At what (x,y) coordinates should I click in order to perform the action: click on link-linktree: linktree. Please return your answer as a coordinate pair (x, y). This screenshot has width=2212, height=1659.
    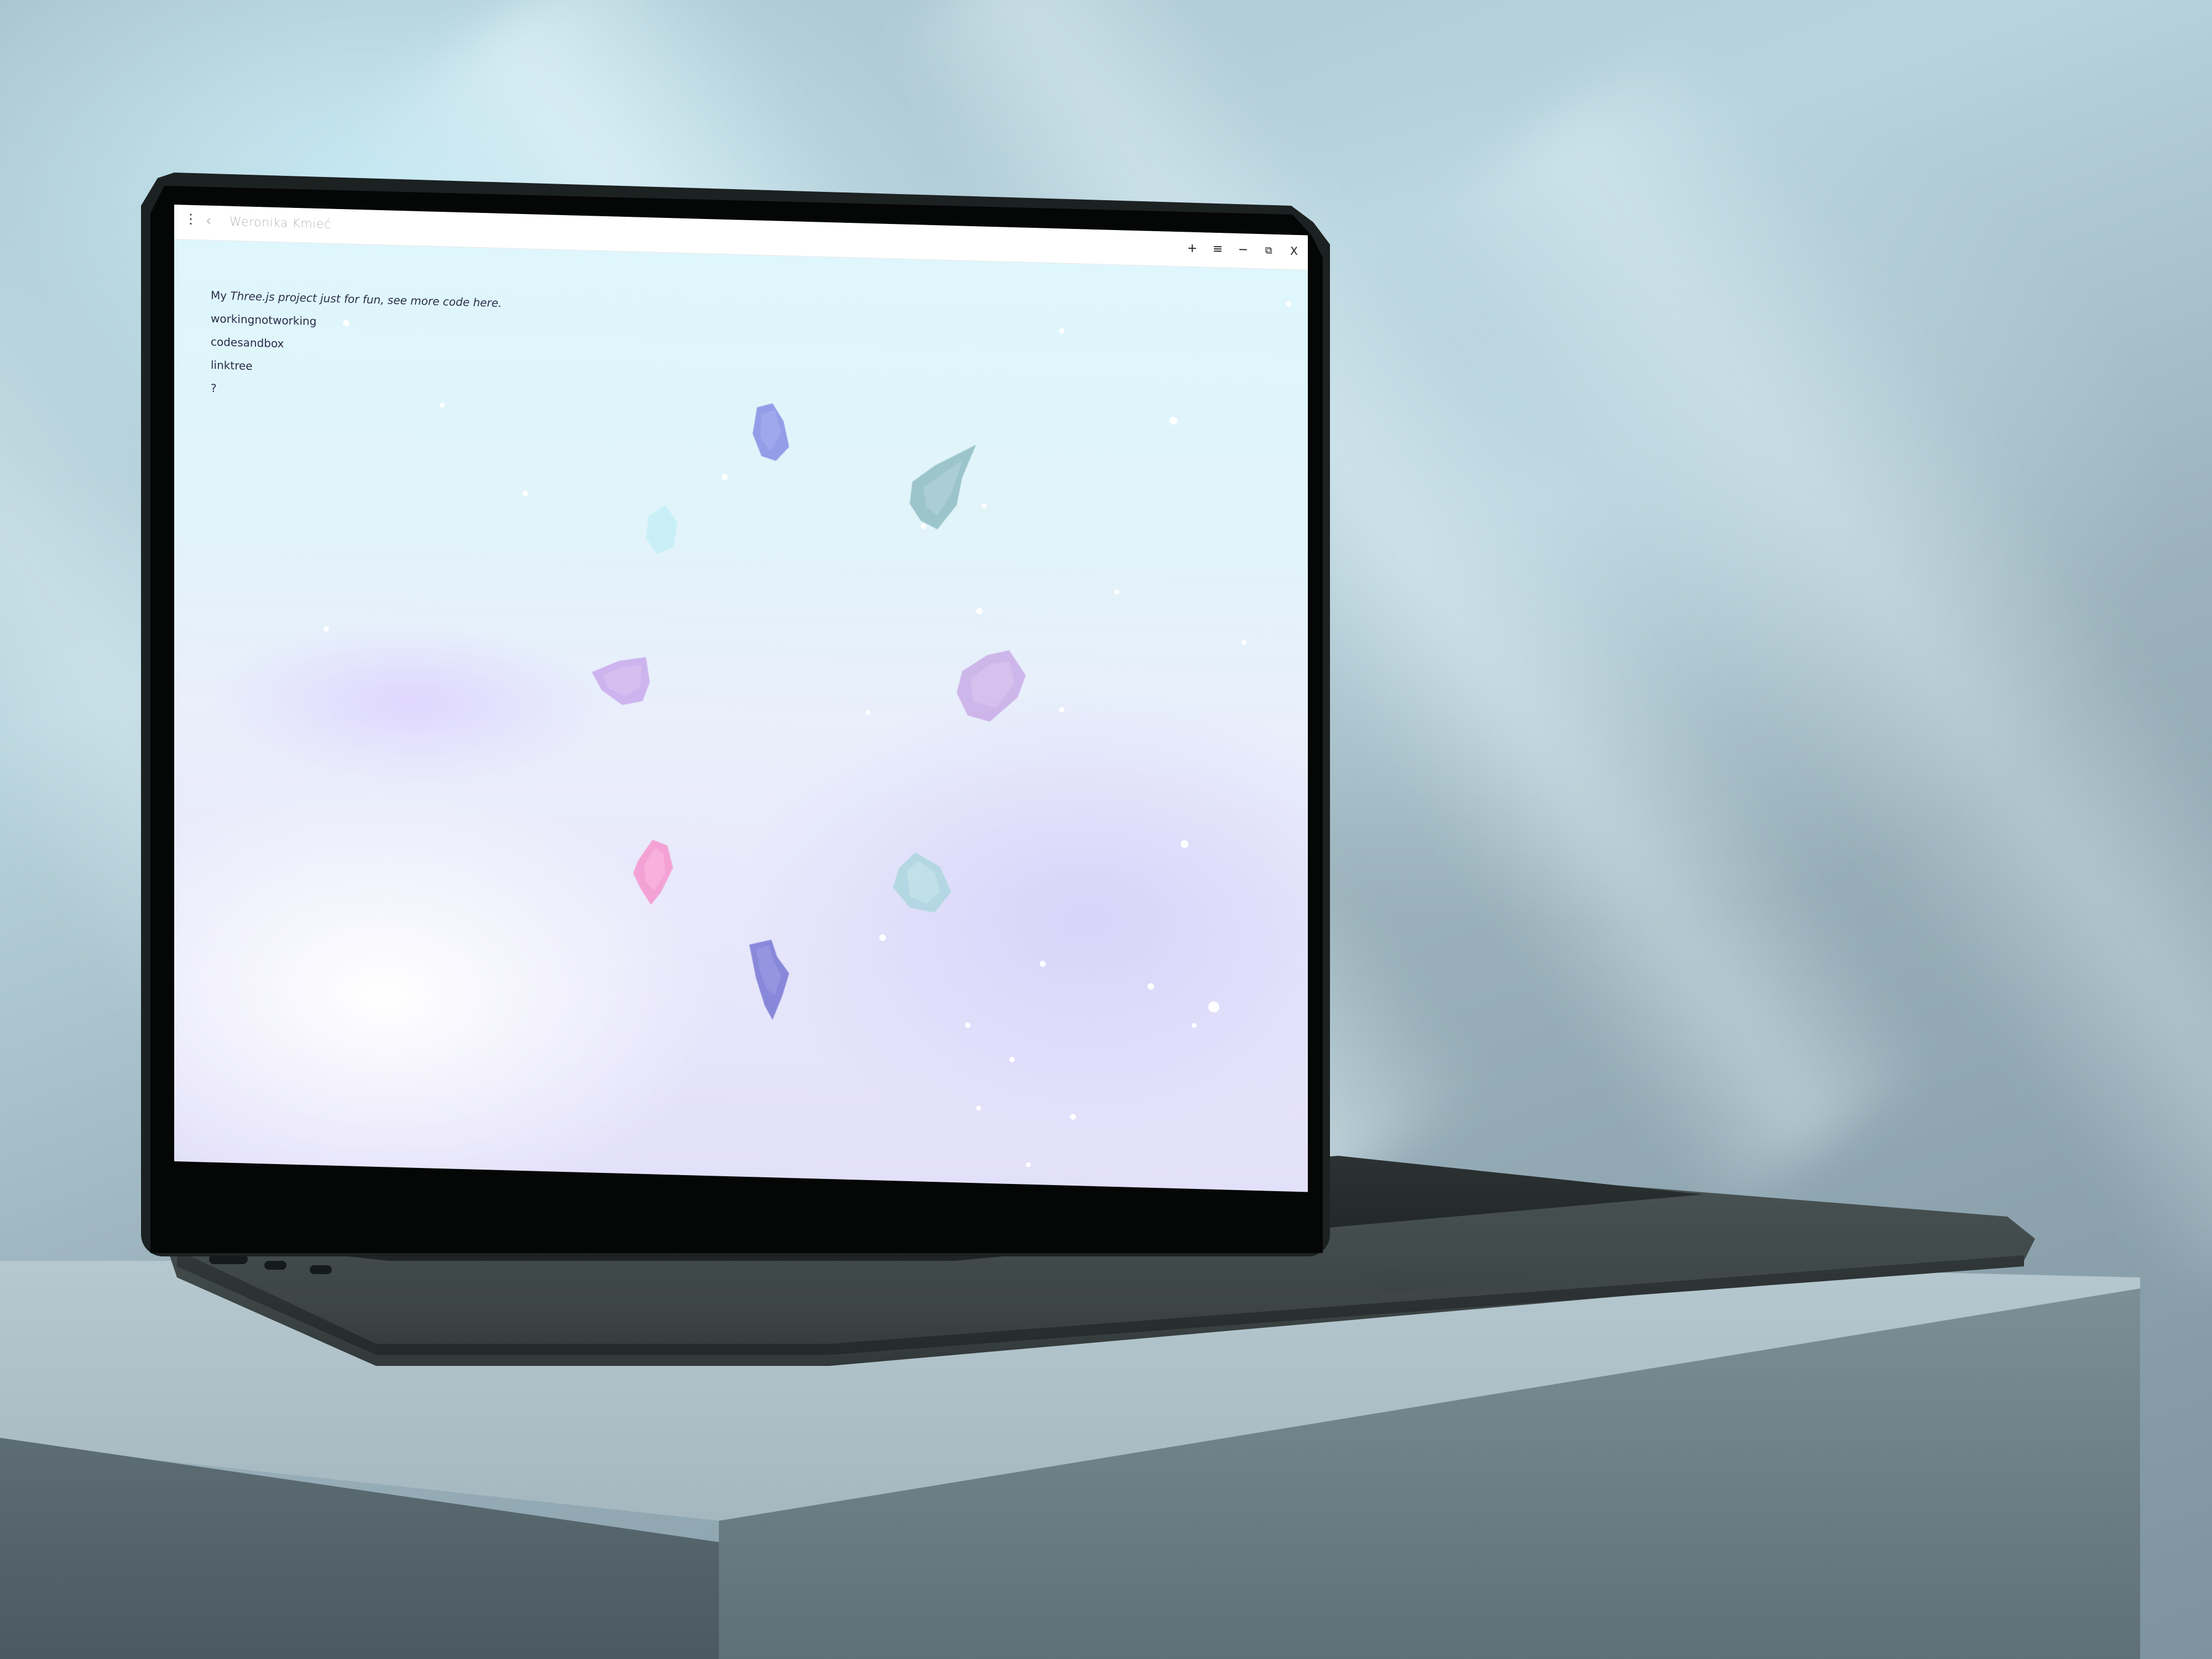
    Looking at the image, I should click on (357, 369).